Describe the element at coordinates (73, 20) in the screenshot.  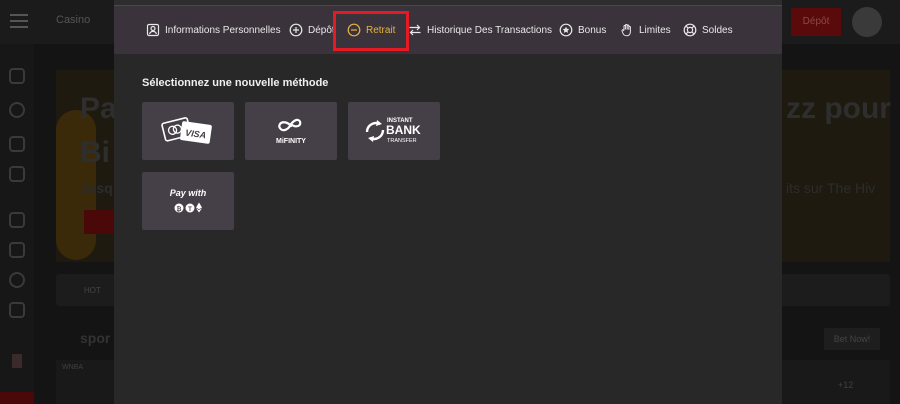
I see `casino-nav-link: Casino` at that location.